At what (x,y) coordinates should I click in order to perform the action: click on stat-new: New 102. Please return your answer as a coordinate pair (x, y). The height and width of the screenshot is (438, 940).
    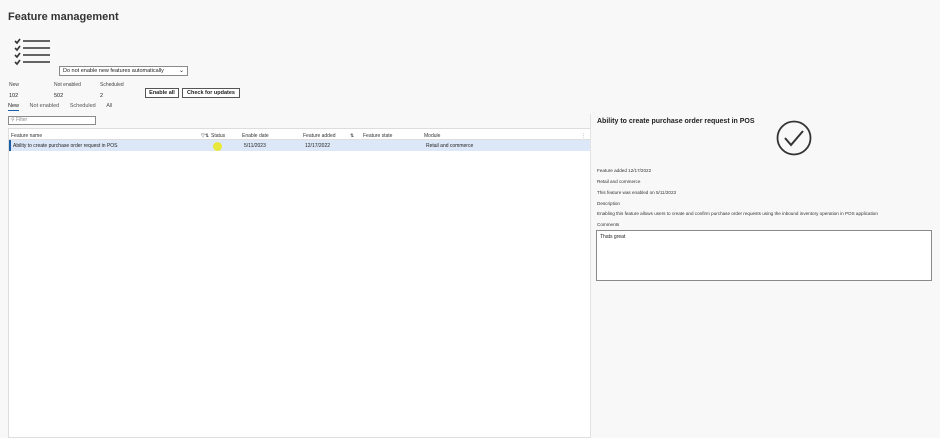
    Looking at the image, I should click on (14, 90).